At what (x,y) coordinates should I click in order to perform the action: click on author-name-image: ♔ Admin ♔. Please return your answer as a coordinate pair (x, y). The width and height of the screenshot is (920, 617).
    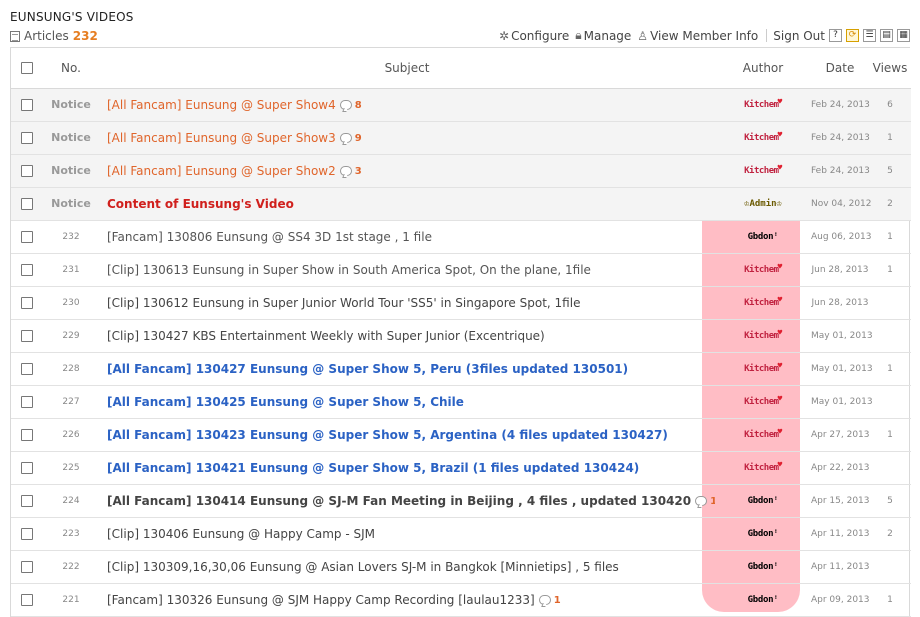
    Looking at the image, I should click on (763, 205).